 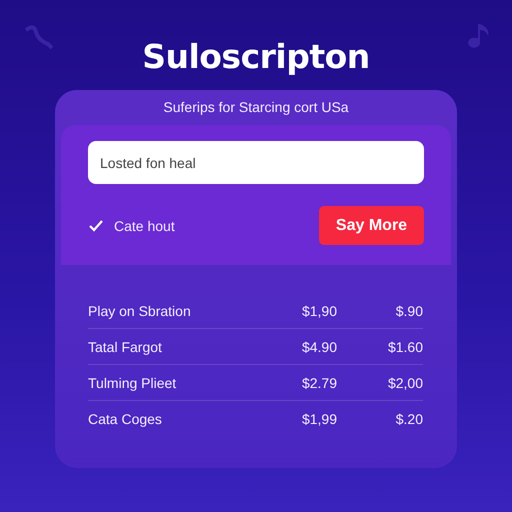 I want to click on table-cell-text: $2.79, so click(x=318, y=382).